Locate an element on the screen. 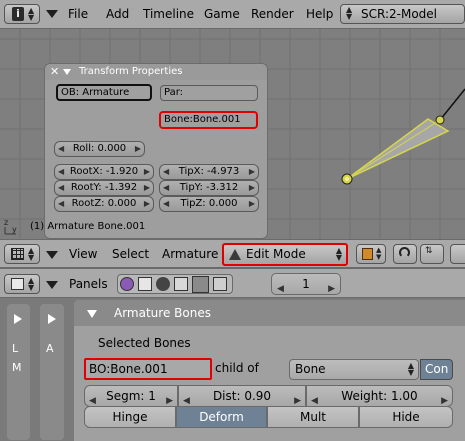 This screenshot has width=465, height=441. tab-label-l: L is located at coordinates (15, 348).